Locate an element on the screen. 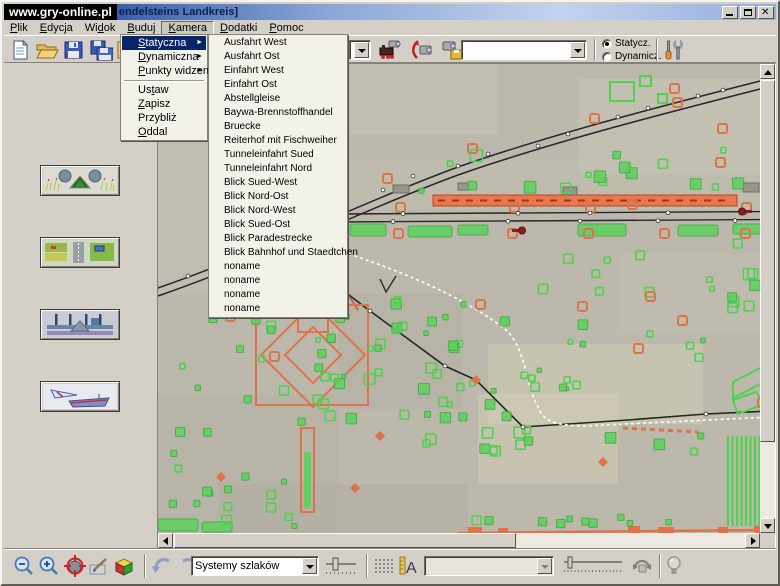  submenu-item-blick-nord-ost-11: Blick Nord-Ost is located at coordinates (278, 197).